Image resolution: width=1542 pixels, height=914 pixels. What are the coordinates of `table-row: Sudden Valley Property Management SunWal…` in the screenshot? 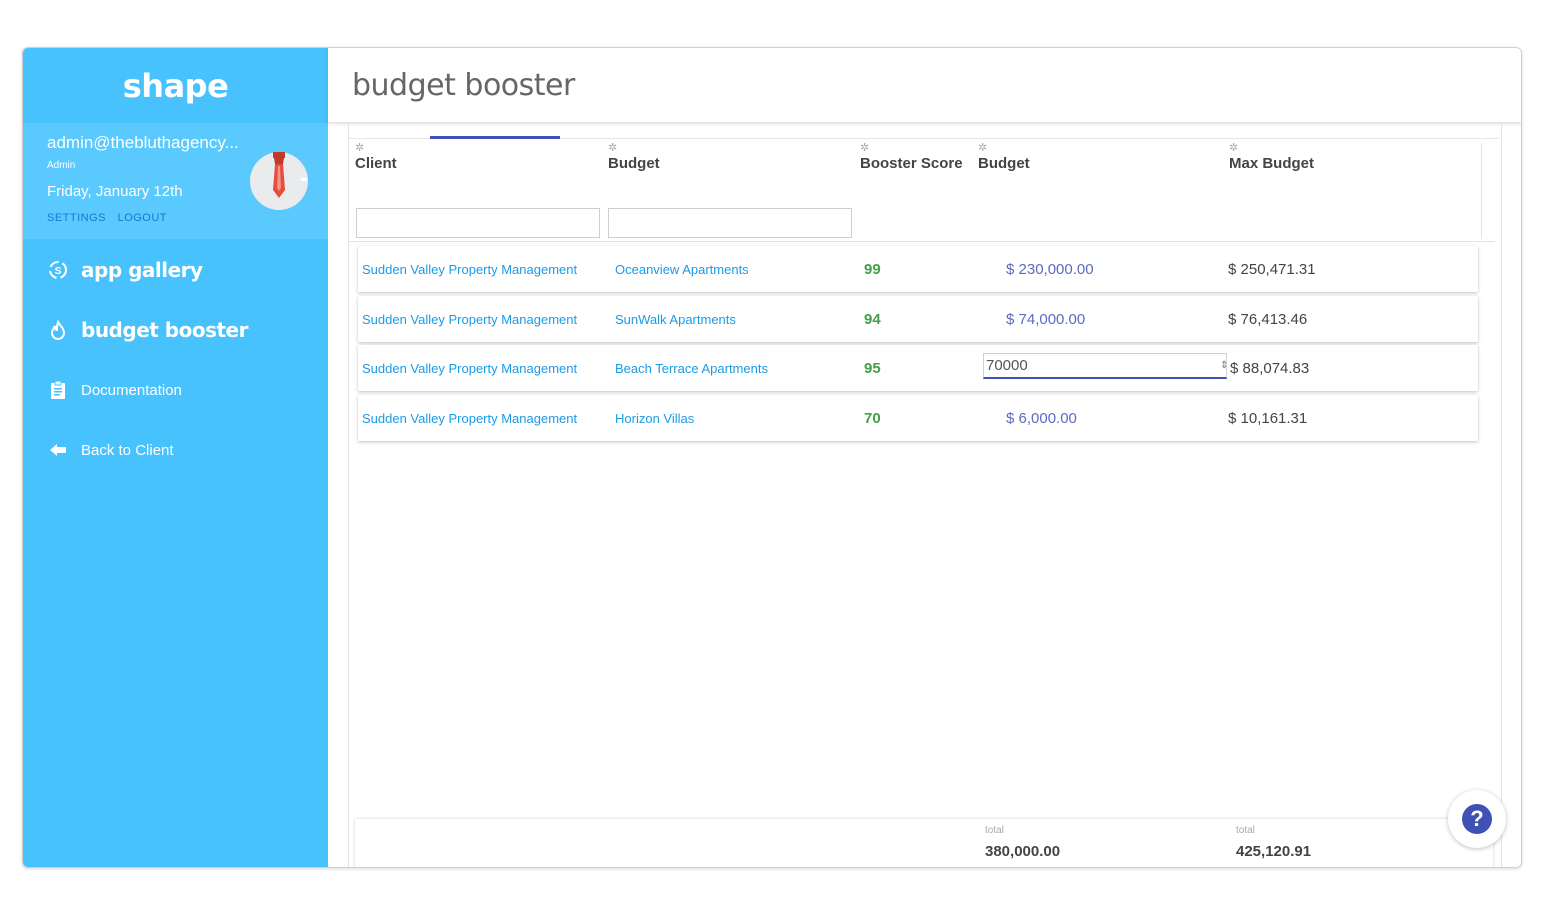 It's located at (918, 319).